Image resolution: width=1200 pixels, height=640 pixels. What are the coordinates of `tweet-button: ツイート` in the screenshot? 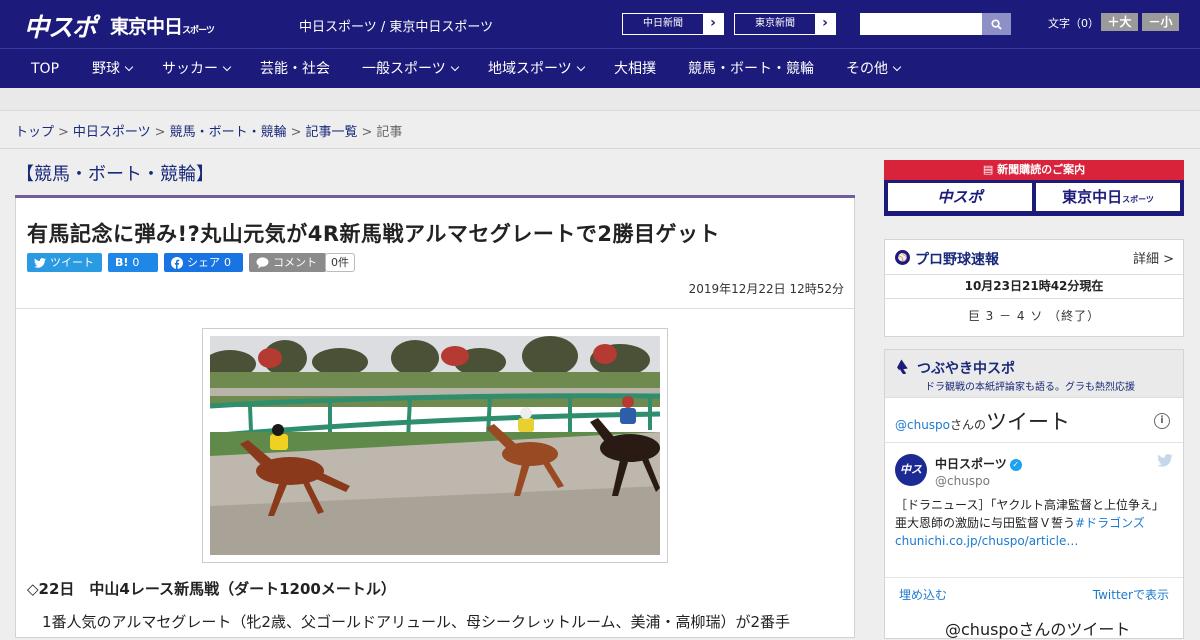 It's located at (64, 262).